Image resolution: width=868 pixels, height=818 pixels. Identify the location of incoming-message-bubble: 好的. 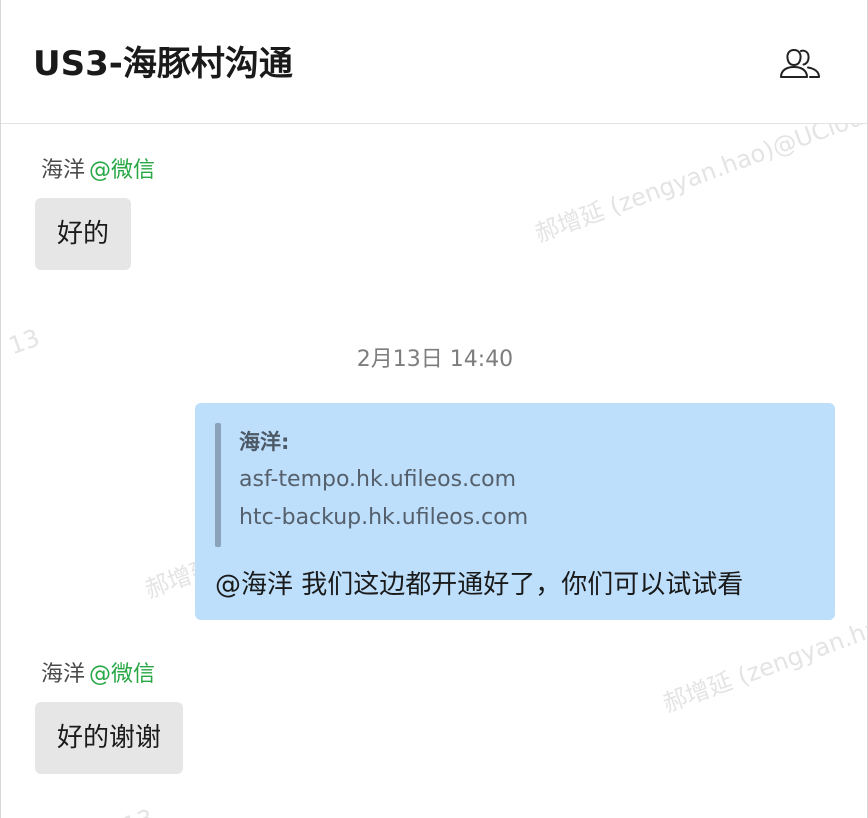
(83, 234).